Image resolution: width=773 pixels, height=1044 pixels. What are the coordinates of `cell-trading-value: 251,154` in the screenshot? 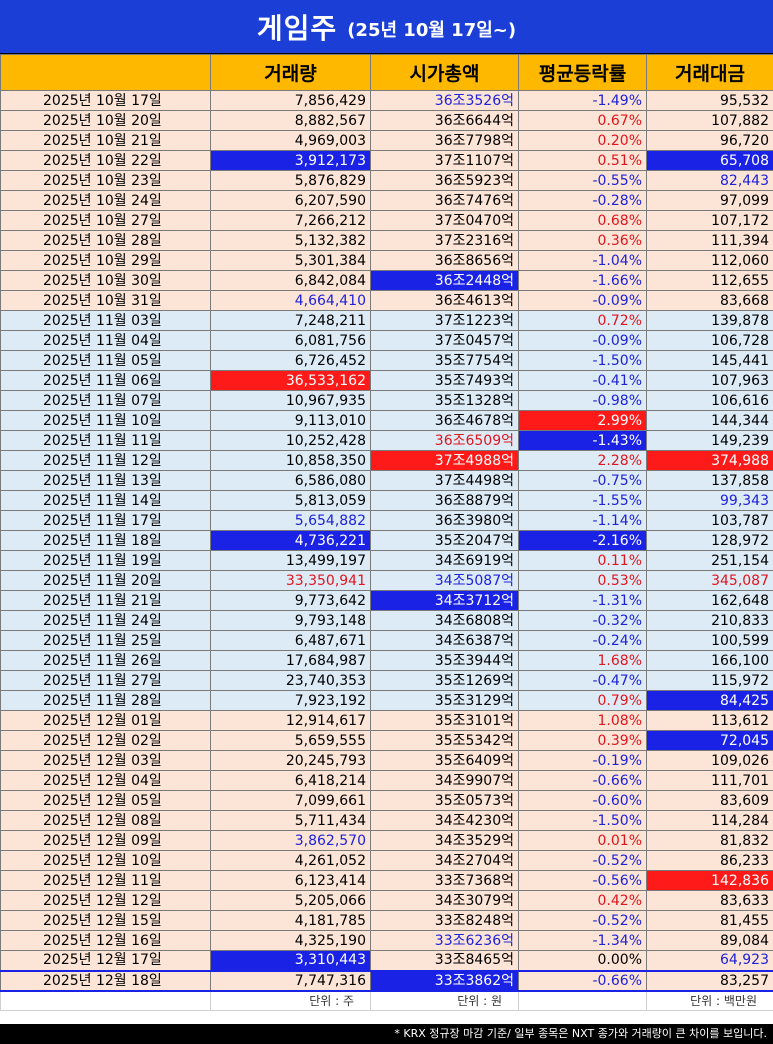 It's located at (709, 560).